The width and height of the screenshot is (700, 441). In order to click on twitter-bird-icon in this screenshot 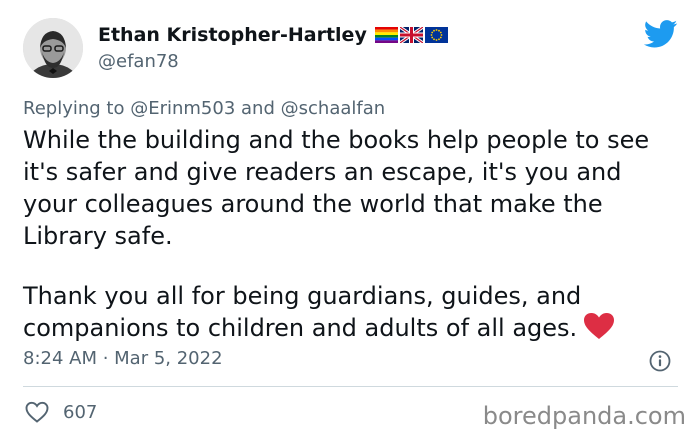, I will do `click(661, 34)`.